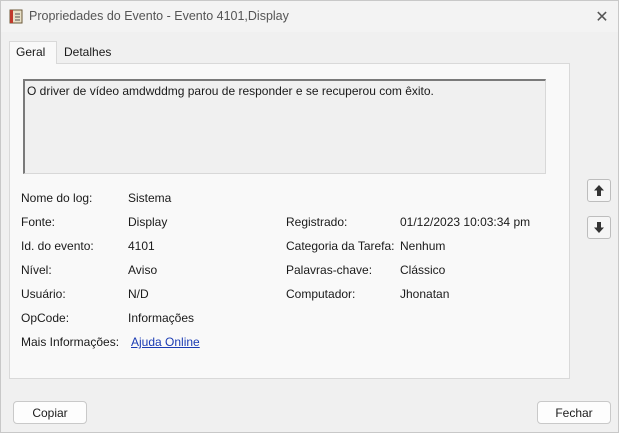 Image resolution: width=619 pixels, height=433 pixels. What do you see at coordinates (148, 222) in the screenshot?
I see `source-value: Display` at bounding box center [148, 222].